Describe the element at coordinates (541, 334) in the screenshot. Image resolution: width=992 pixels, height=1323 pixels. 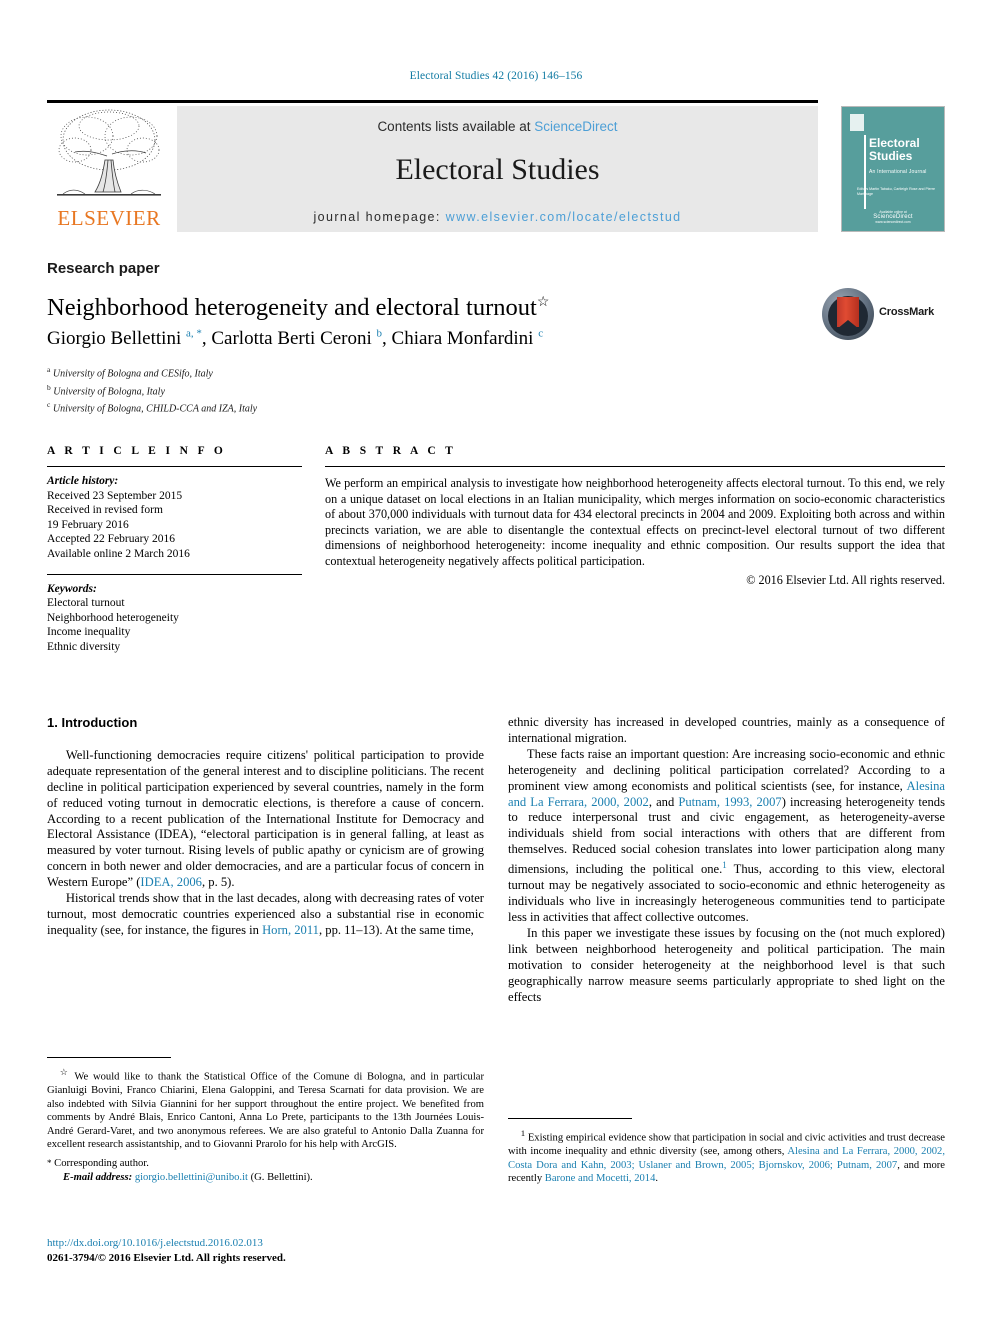
I see `author-affil-marker: c` at that location.